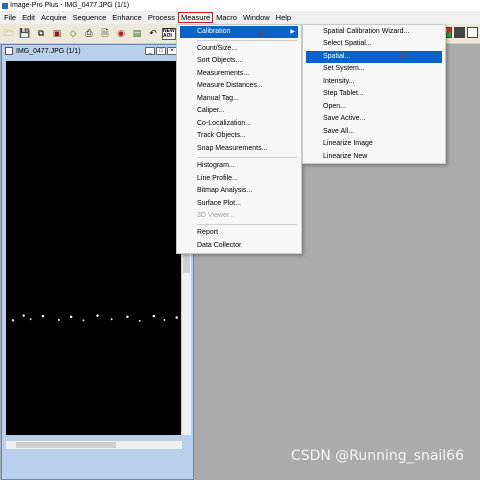 This screenshot has width=480, height=480. Describe the element at coordinates (283, 17) in the screenshot. I see `menu-help: Help` at that location.